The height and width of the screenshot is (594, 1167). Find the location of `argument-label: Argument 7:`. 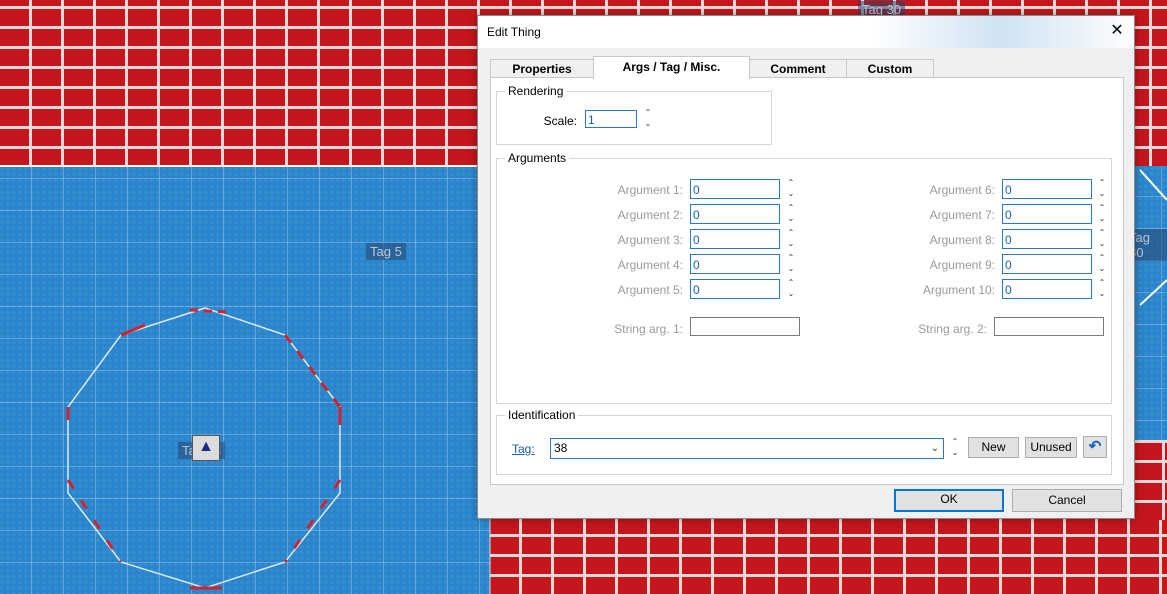

argument-label: Argument 7: is located at coordinates (962, 215).